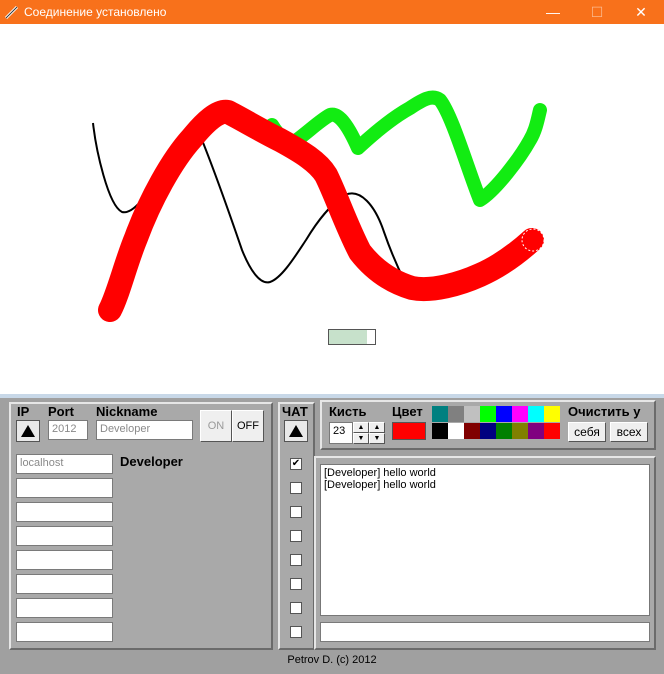  Describe the element at coordinates (144, 430) in the screenshot. I see `nickname-field: Developer` at that location.